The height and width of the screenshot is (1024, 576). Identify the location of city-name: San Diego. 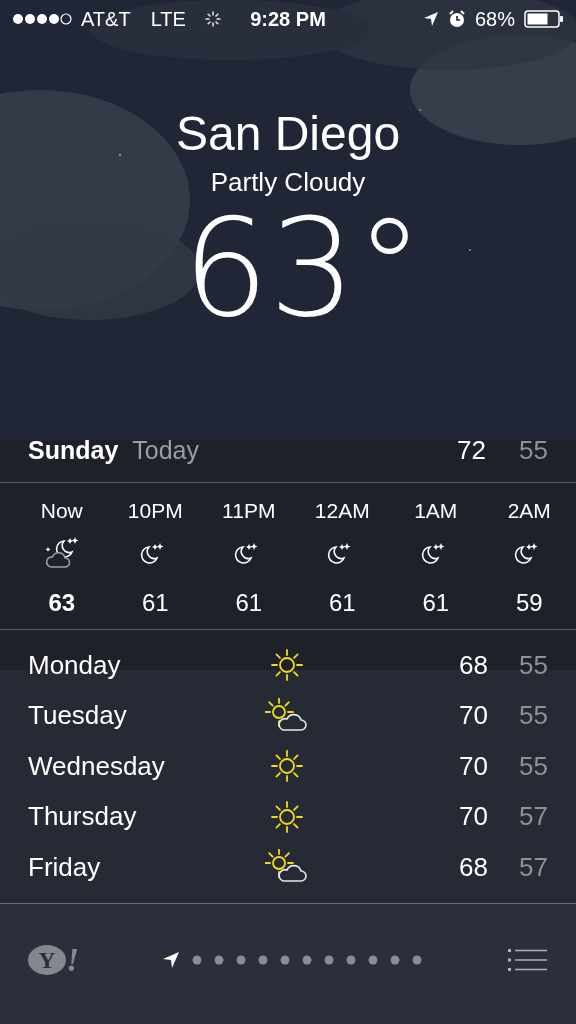
(288, 134).